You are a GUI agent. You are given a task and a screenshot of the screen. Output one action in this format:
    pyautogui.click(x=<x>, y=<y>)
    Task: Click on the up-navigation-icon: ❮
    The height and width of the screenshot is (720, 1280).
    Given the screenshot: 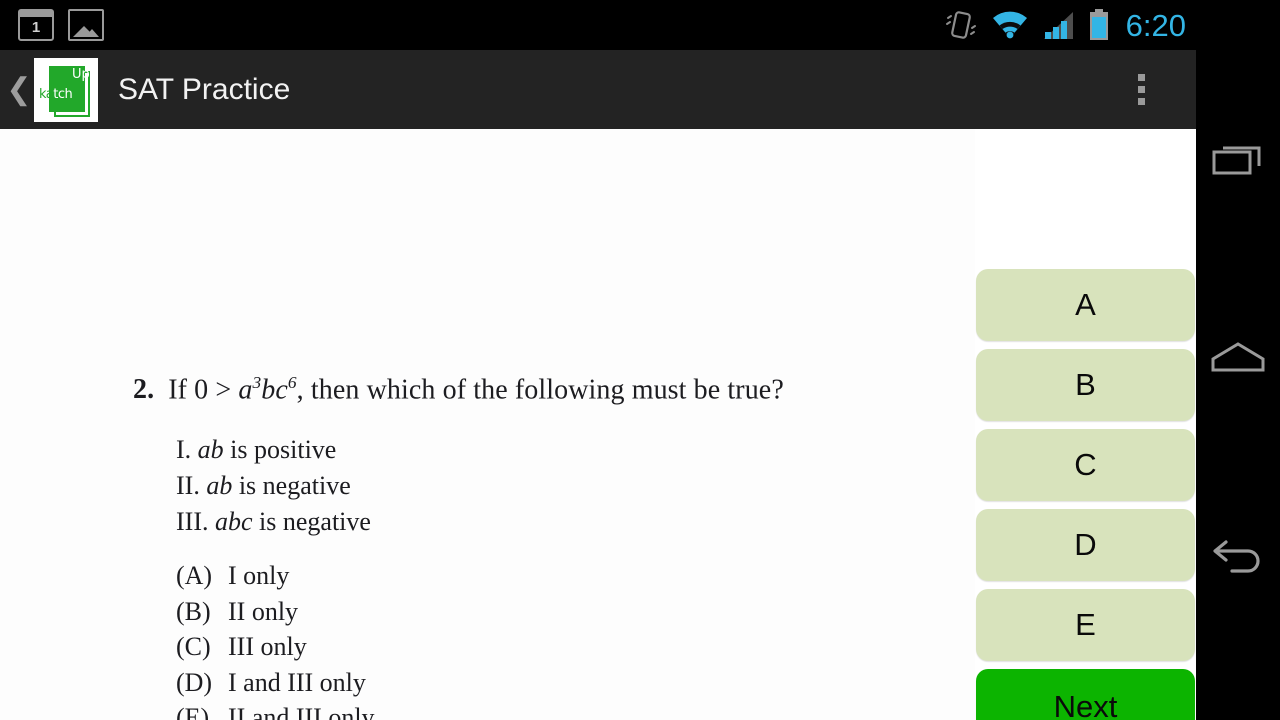 What is the action you would take?
    pyautogui.click(x=19, y=89)
    